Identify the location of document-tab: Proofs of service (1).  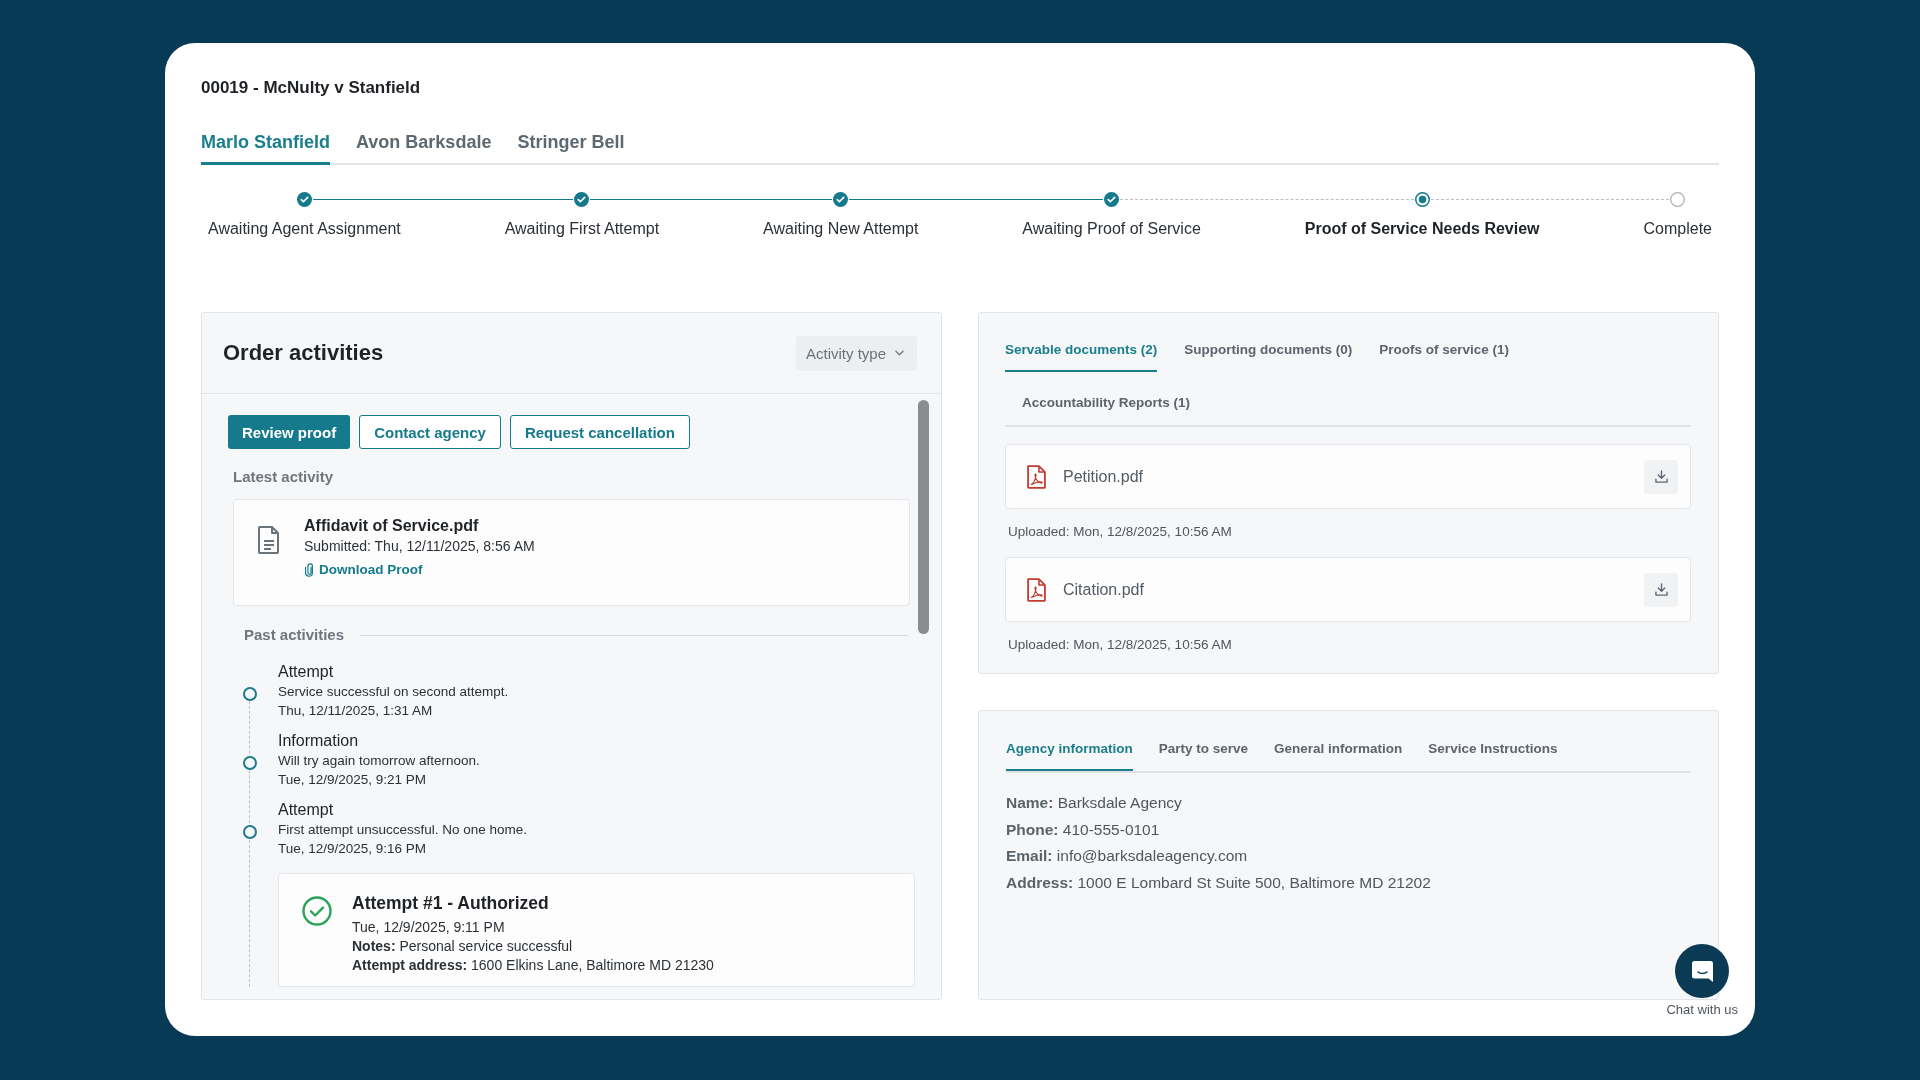
(1444, 356).